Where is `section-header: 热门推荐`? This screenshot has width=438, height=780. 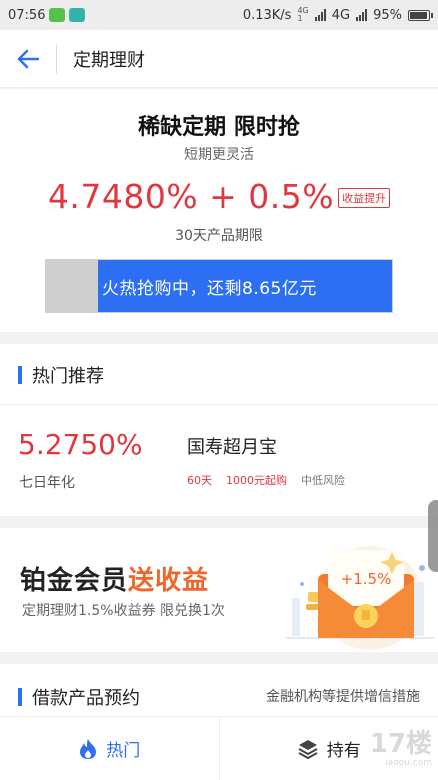
section-header: 热门推荐 is located at coordinates (61, 375).